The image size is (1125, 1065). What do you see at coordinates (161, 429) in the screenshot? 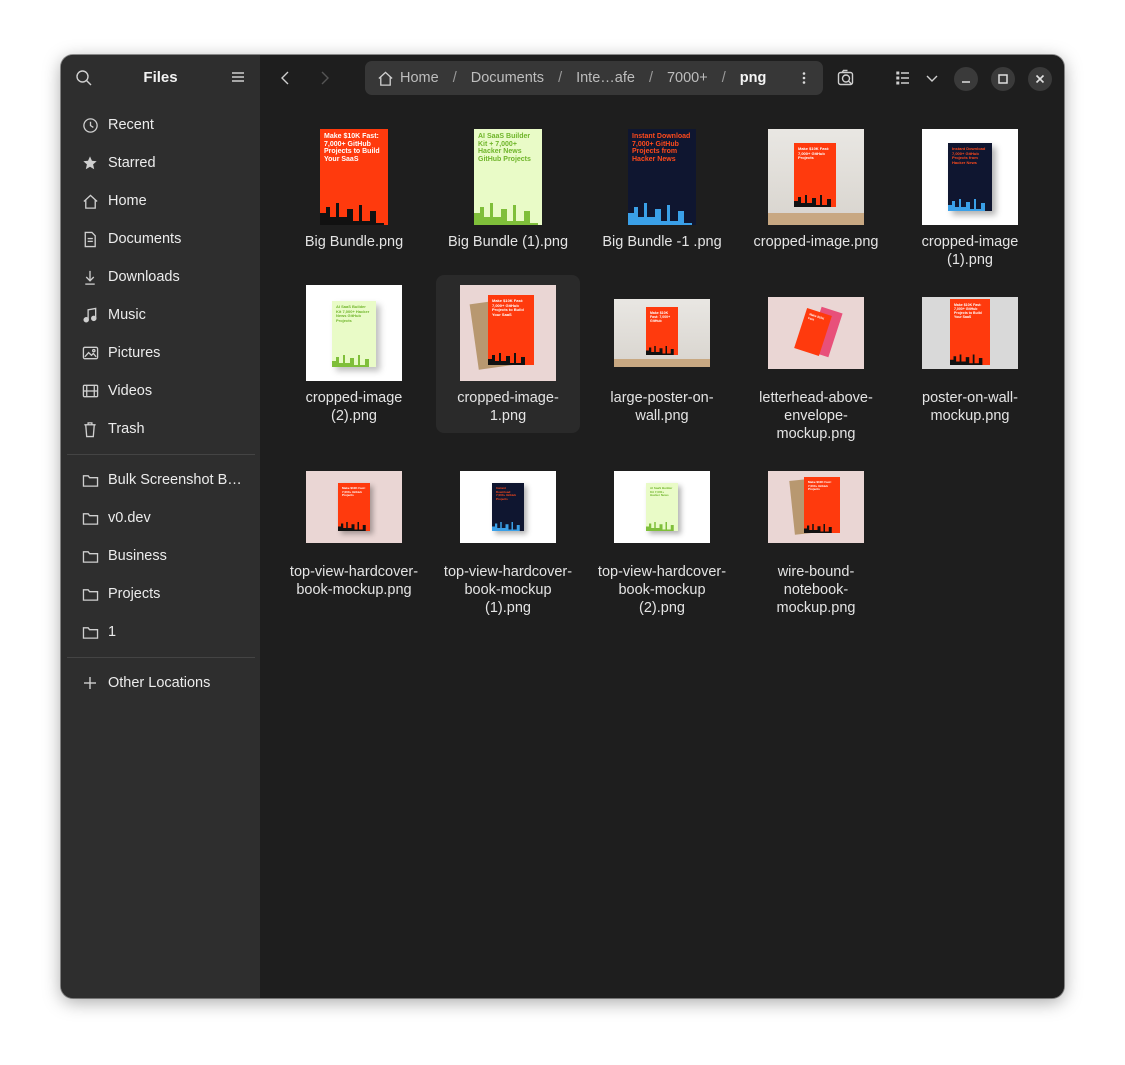
I see `sidebar-item-trash: Trash` at bounding box center [161, 429].